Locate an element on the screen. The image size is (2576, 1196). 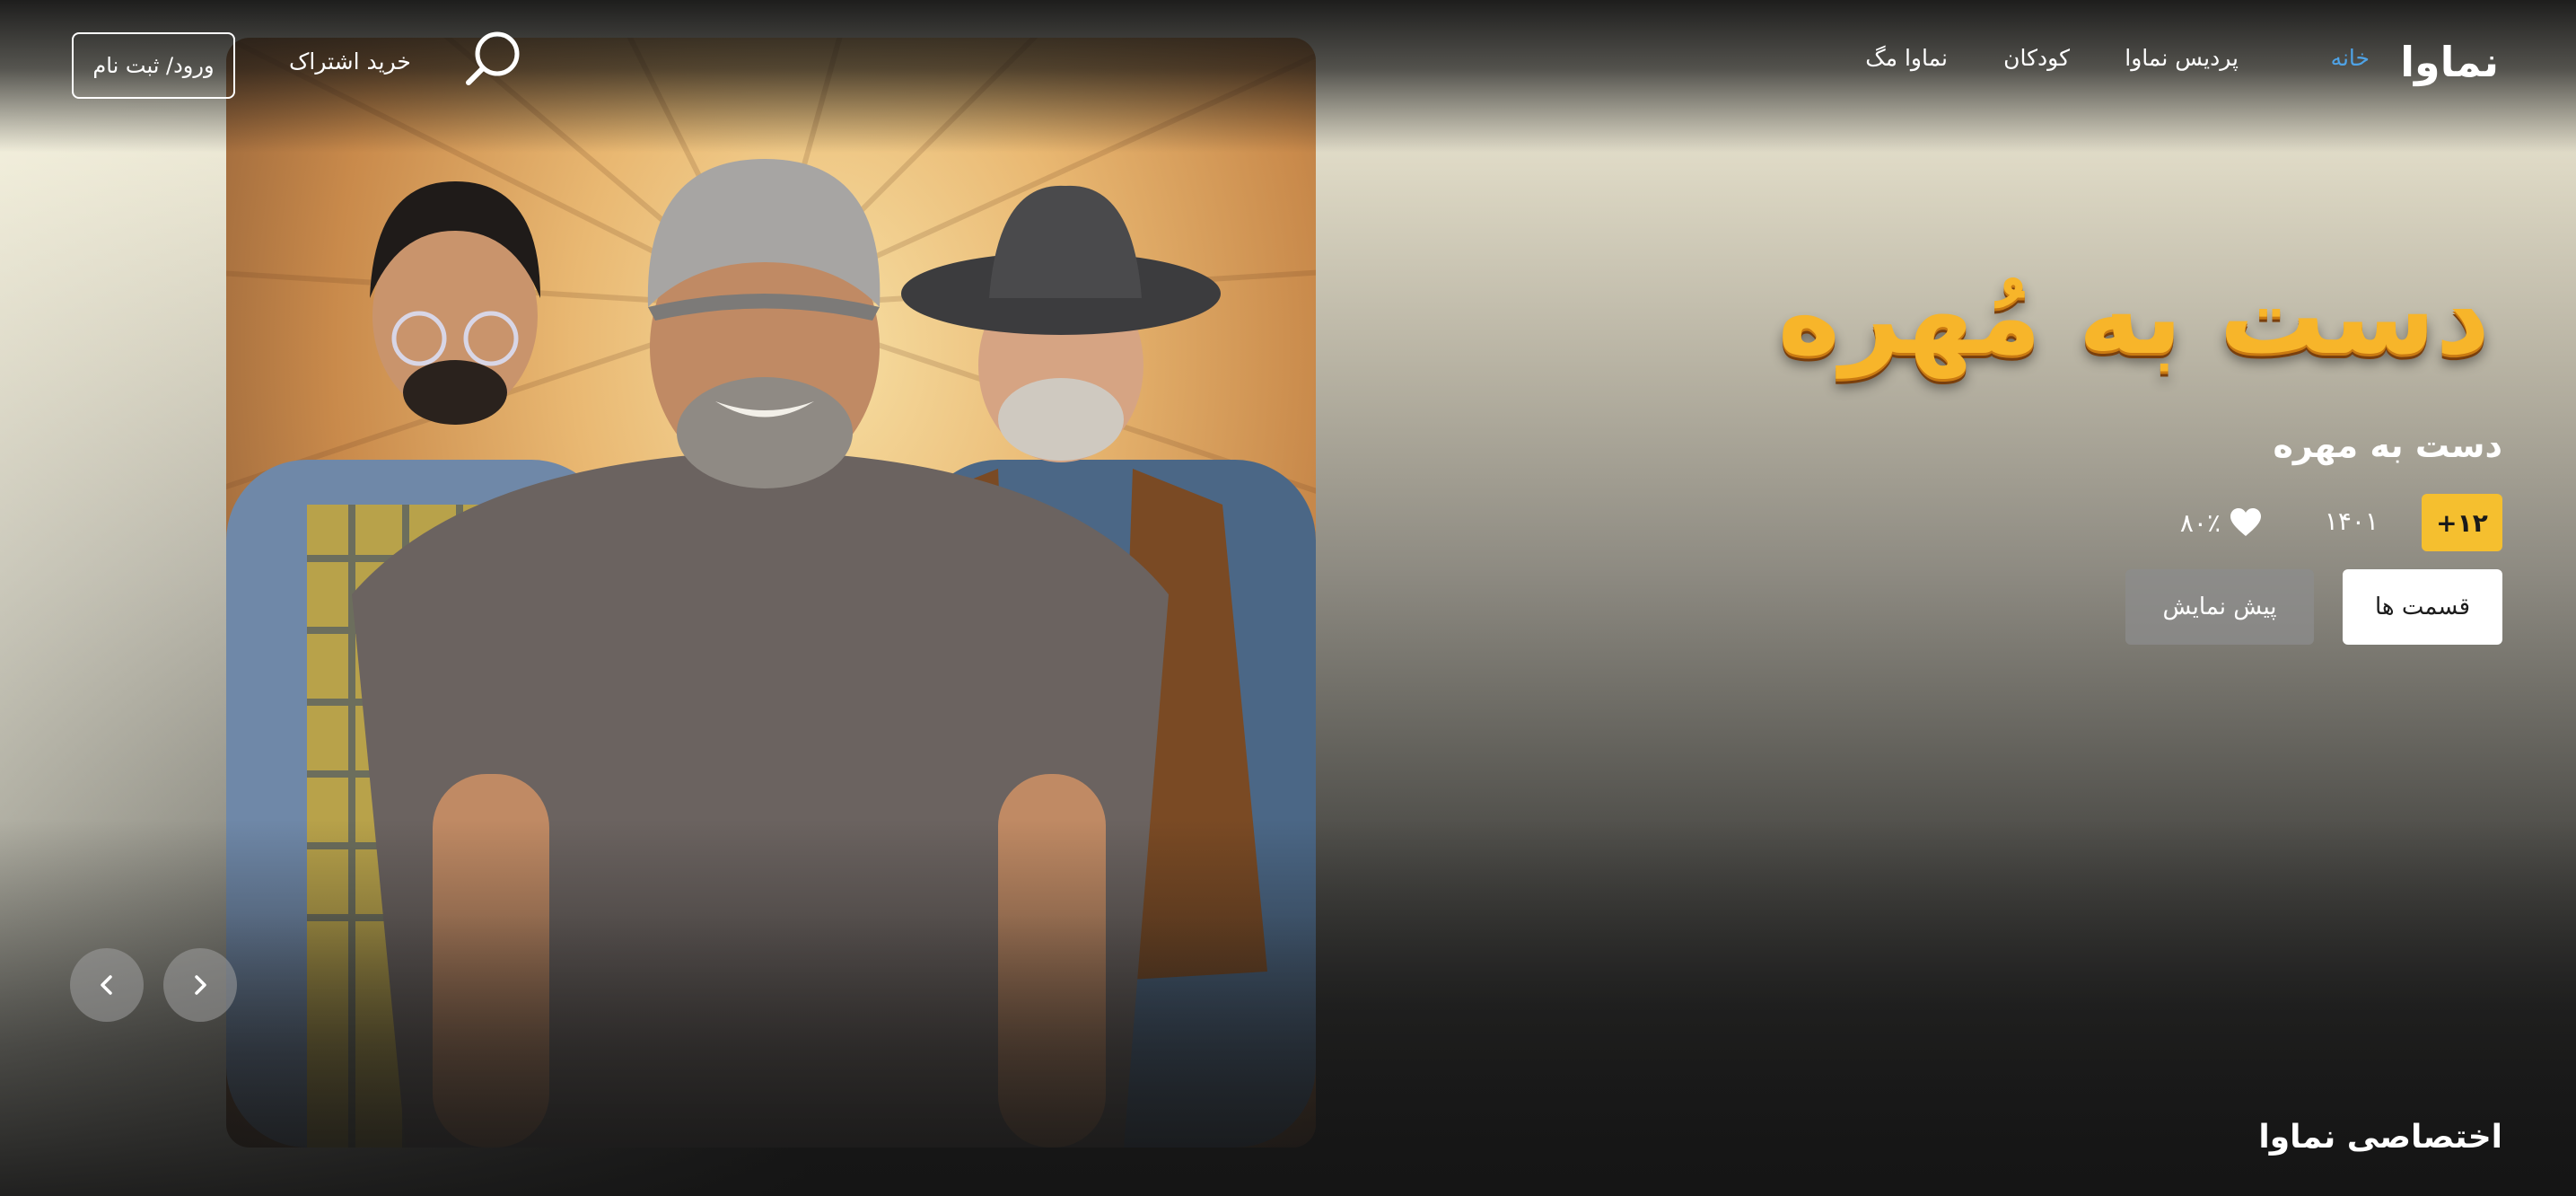
show-title-logo-text: دست به مُهره is located at coordinates (2134, 316).